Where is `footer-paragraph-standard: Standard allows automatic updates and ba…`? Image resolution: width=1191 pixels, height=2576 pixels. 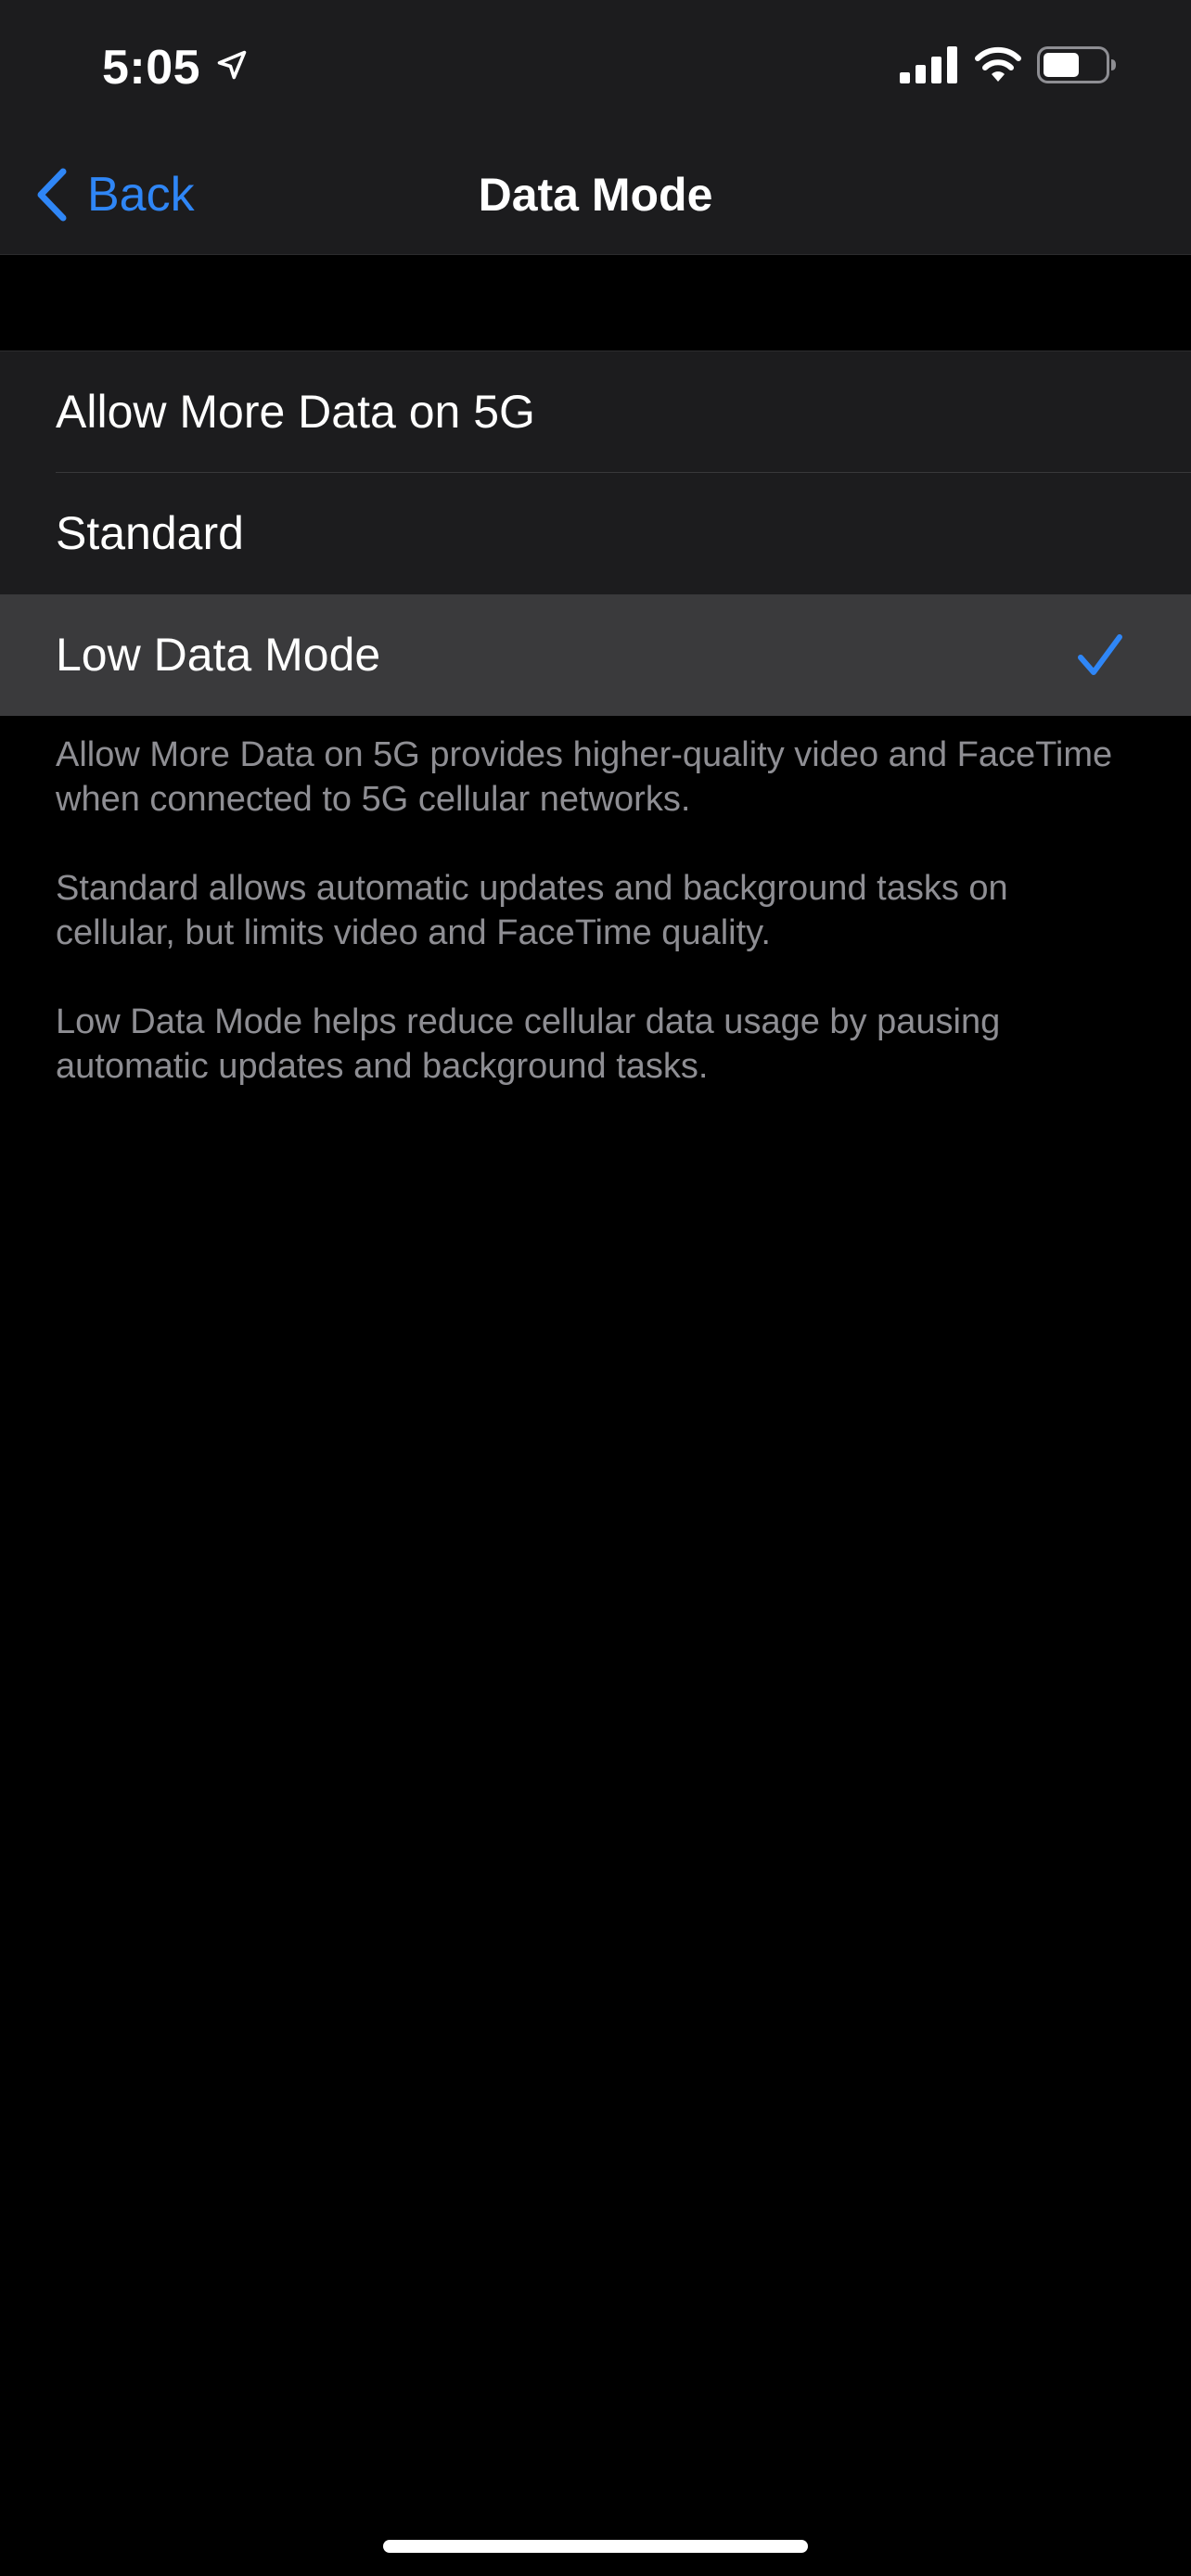
footer-paragraph-standard: Standard allows automatic updates and ba… is located at coordinates (532, 910).